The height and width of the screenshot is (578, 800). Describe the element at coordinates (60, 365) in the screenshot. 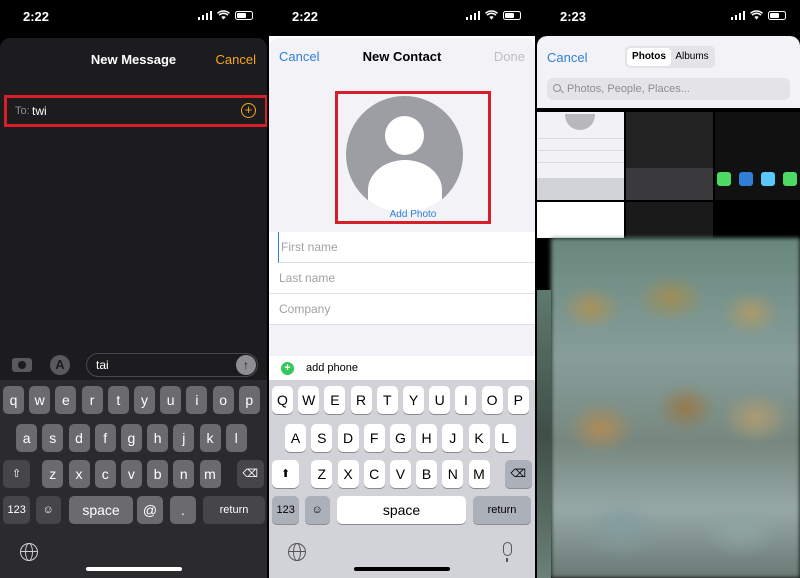

I see `app-store-icon: A` at that location.